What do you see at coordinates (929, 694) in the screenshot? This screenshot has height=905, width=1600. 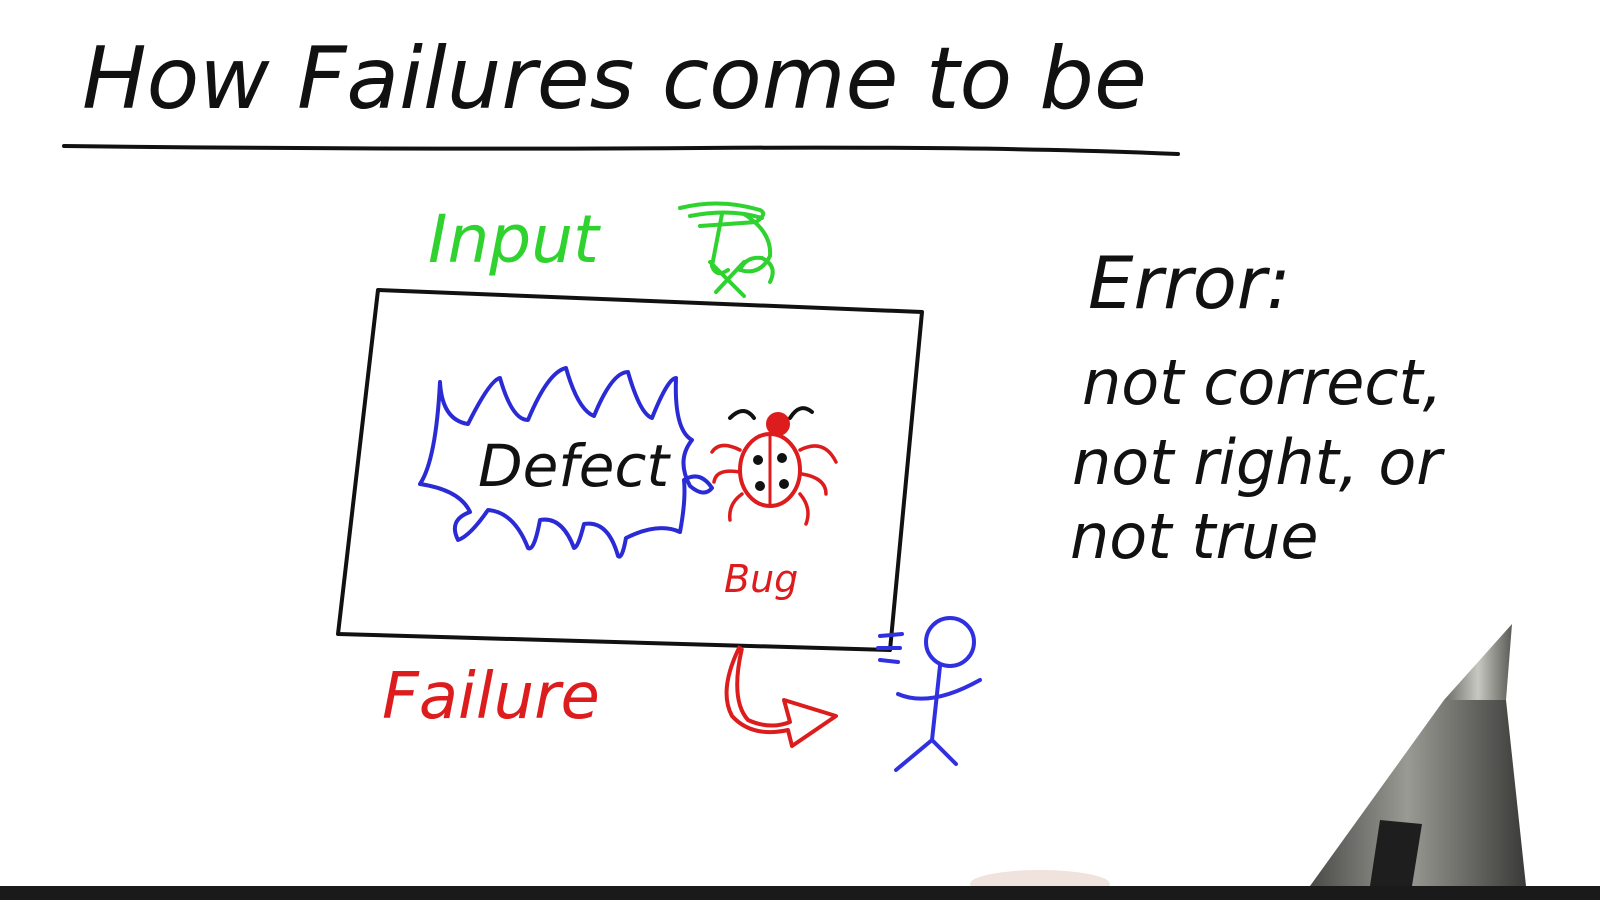 I see `stick-figure-icon` at bounding box center [929, 694].